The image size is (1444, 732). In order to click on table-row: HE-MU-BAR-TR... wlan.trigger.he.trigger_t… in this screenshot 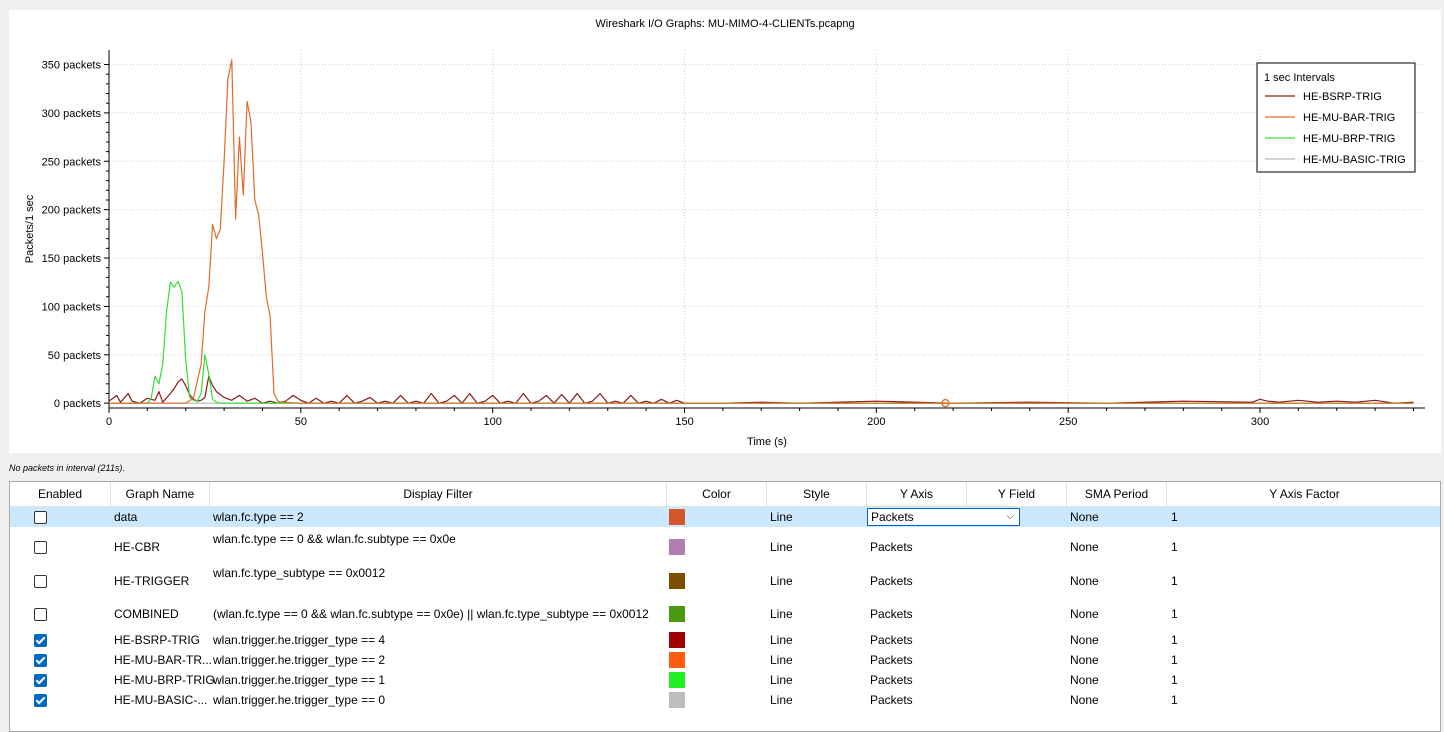, I will do `click(725, 660)`.